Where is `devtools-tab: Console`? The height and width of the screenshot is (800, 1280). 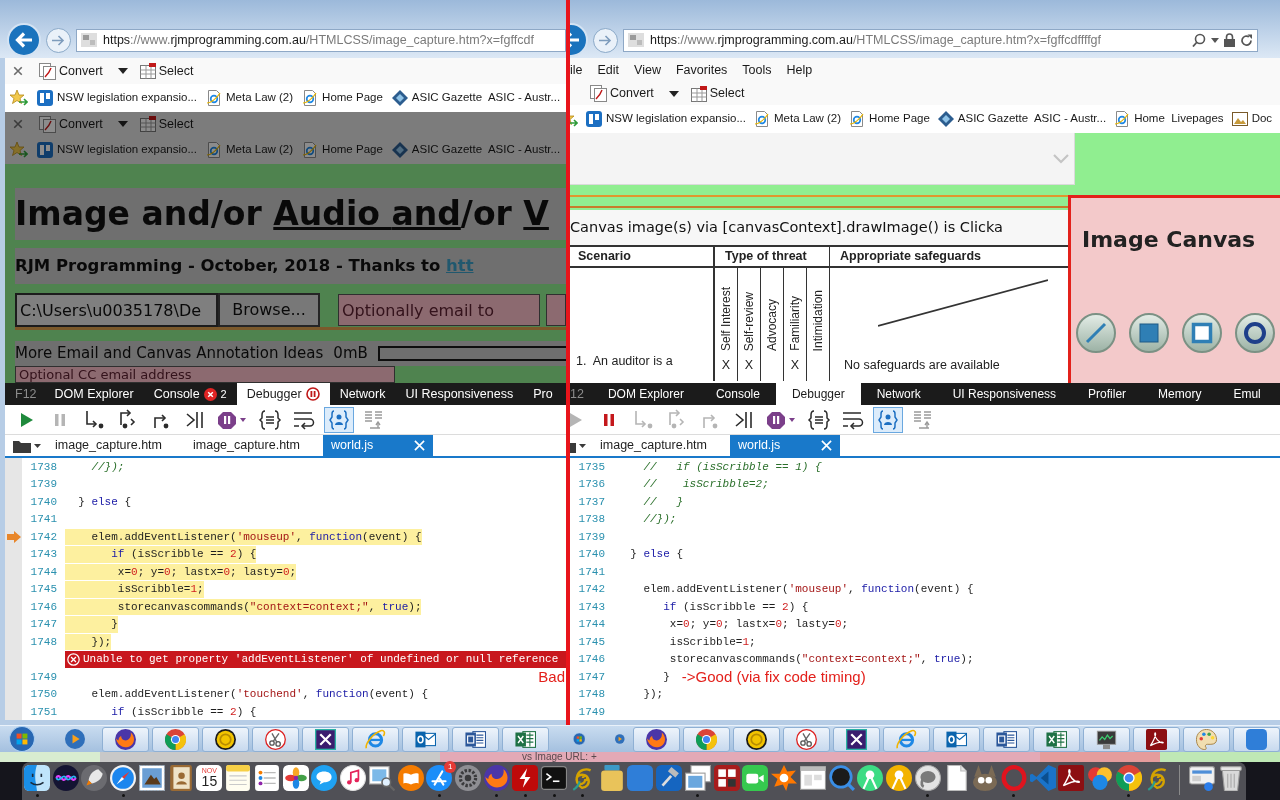
devtools-tab: Console is located at coordinates (737, 394).